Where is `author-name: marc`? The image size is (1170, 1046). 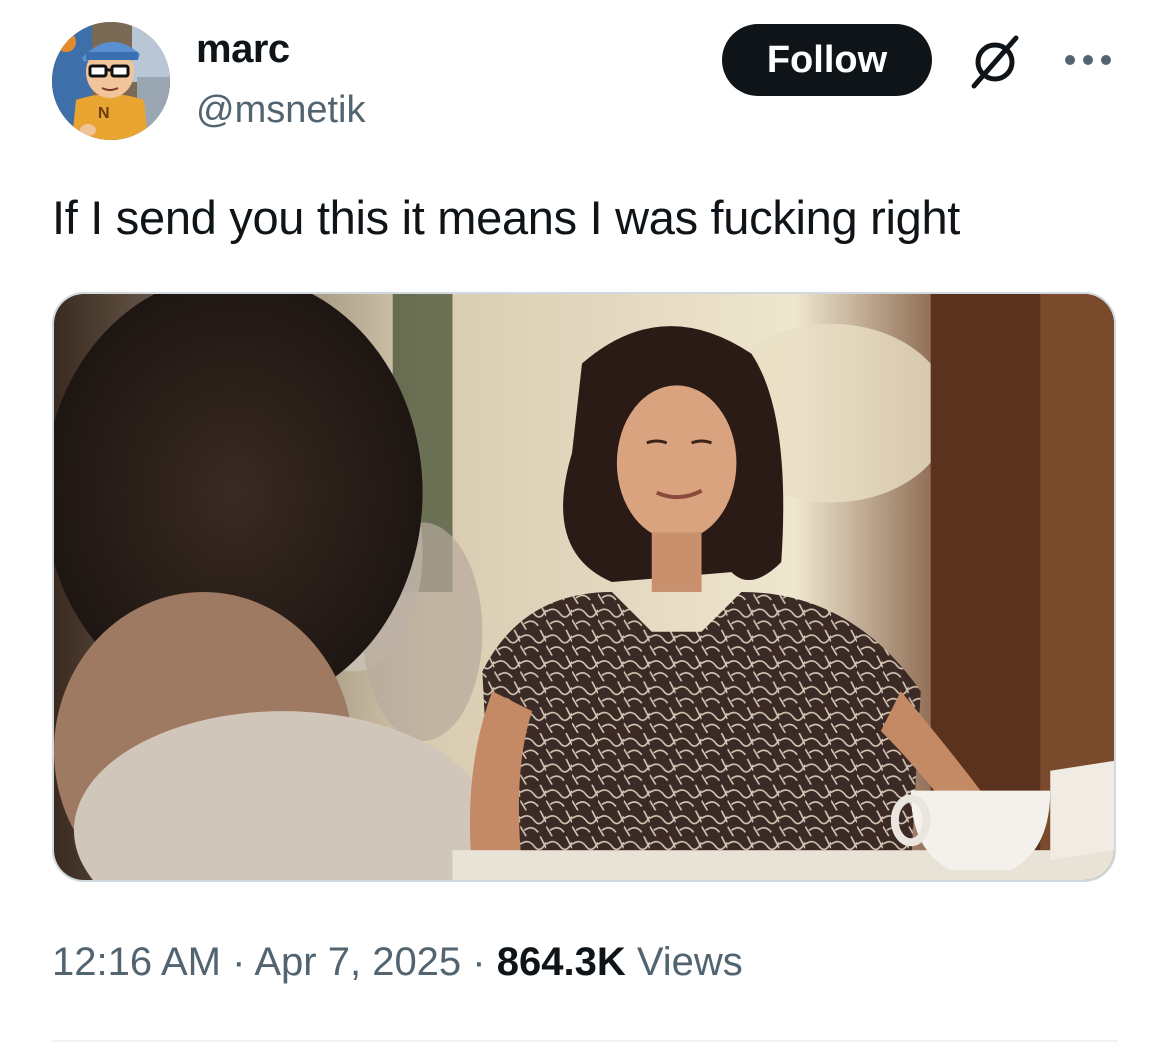 author-name: marc is located at coordinates (243, 49).